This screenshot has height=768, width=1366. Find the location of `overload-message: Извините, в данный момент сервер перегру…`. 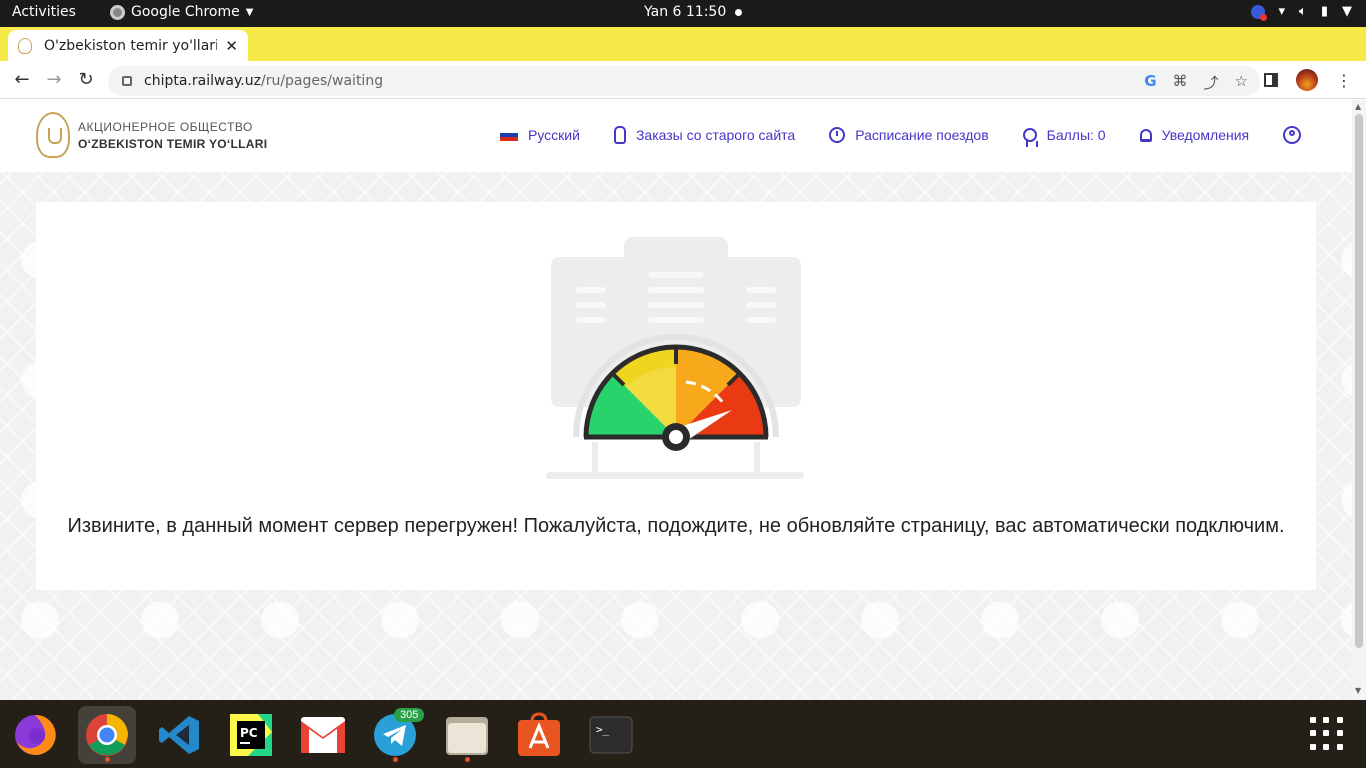

overload-message: Извините, в данный момент сервер перегру… is located at coordinates (676, 526).